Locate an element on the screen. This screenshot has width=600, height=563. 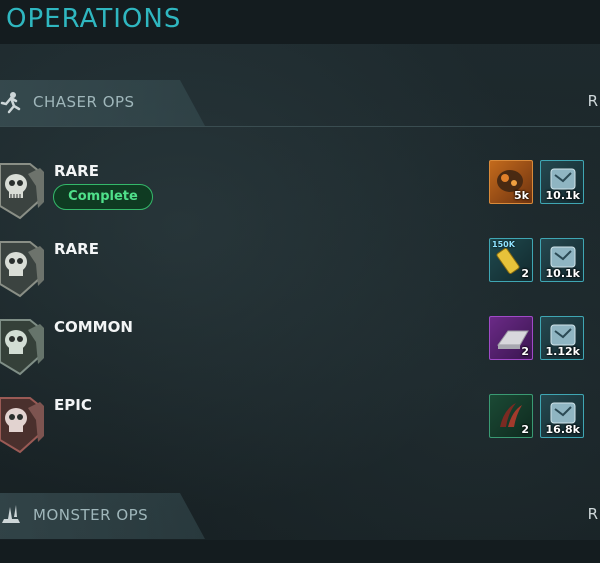
op-rarity: EPIC is located at coordinates (73, 405).